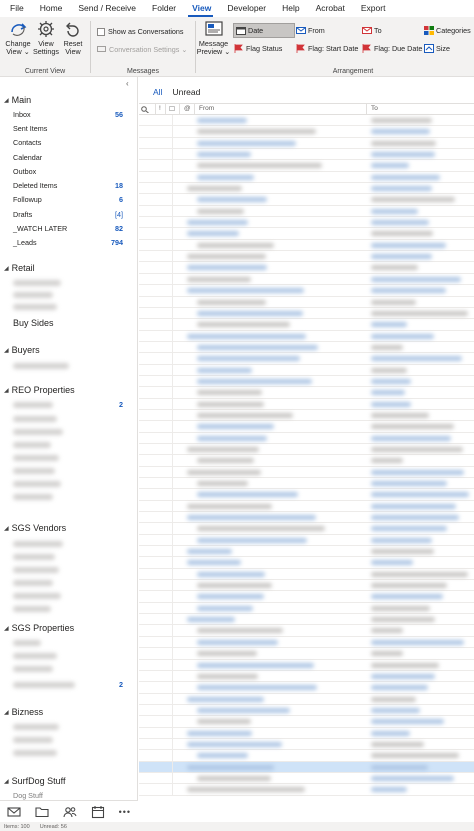  I want to click on menu-folder: Folder, so click(162, 9).